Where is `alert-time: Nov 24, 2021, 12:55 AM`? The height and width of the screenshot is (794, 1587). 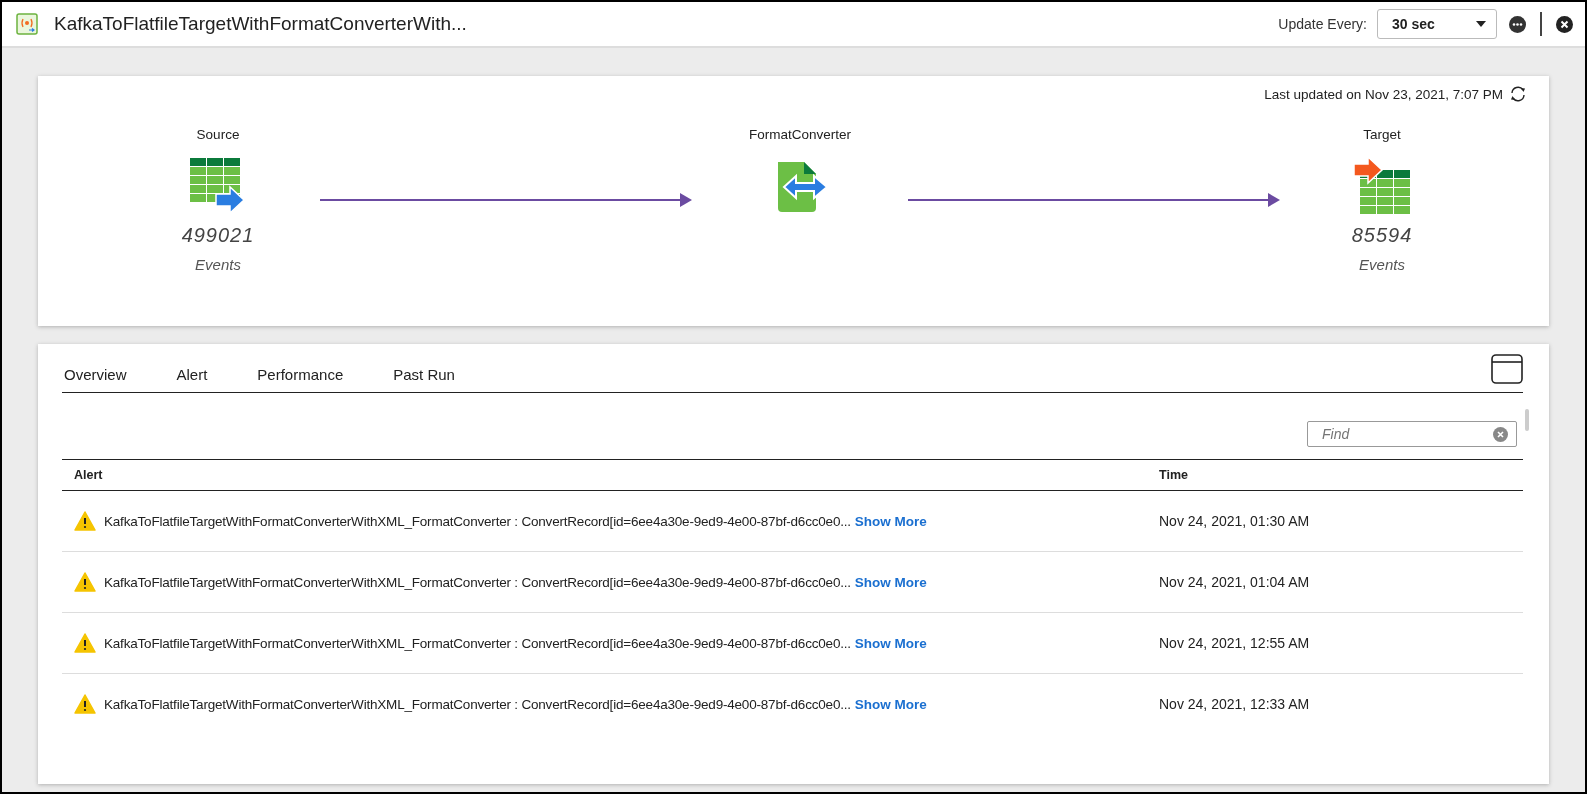 alert-time: Nov 24, 2021, 12:55 AM is located at coordinates (1234, 643).